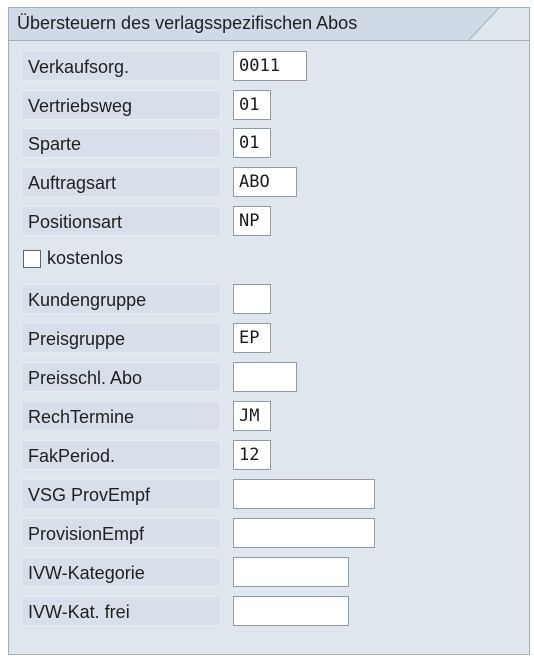 The image size is (534, 661). I want to click on field-label: RechTermine, so click(121, 416).